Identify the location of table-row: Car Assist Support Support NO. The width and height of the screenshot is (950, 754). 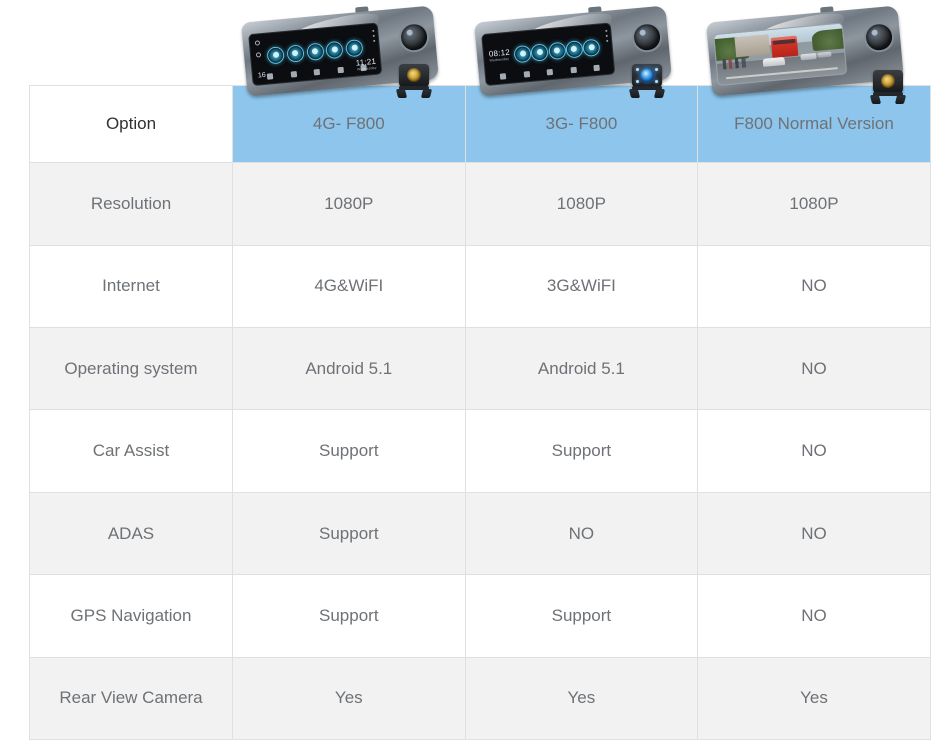
(480, 451).